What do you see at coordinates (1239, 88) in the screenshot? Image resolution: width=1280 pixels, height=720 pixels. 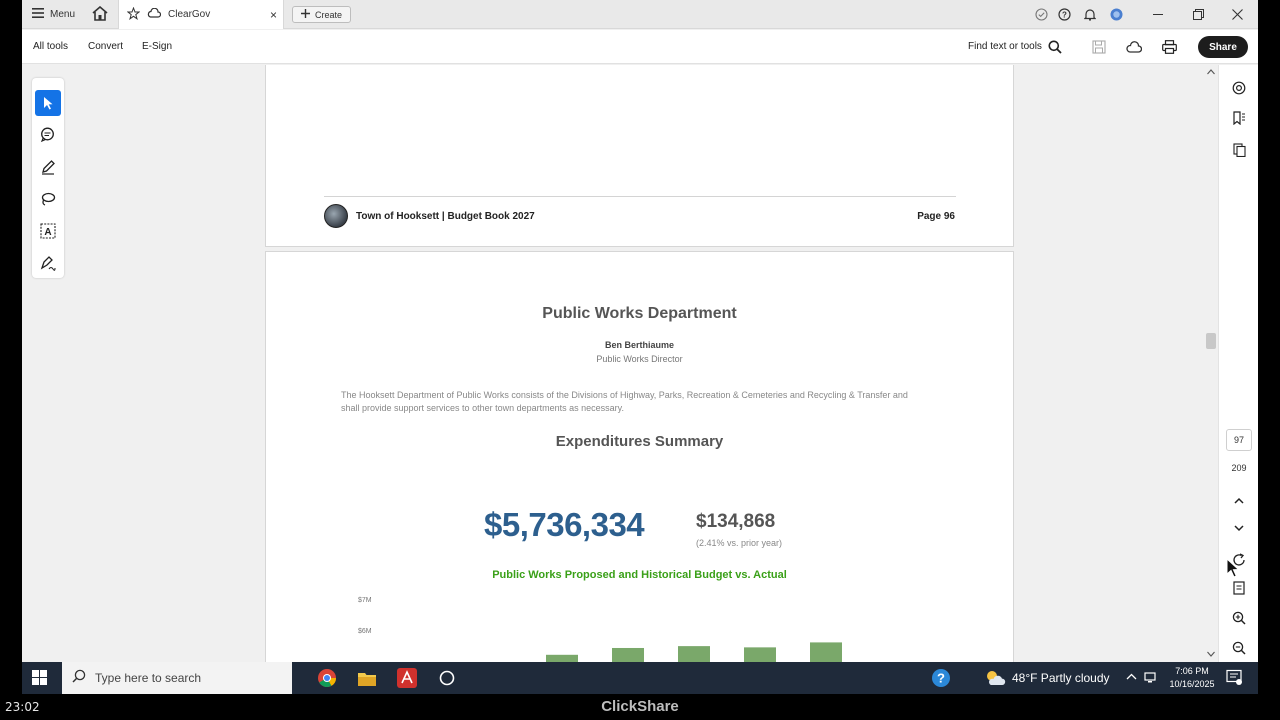 I see `comments-panel-icon` at bounding box center [1239, 88].